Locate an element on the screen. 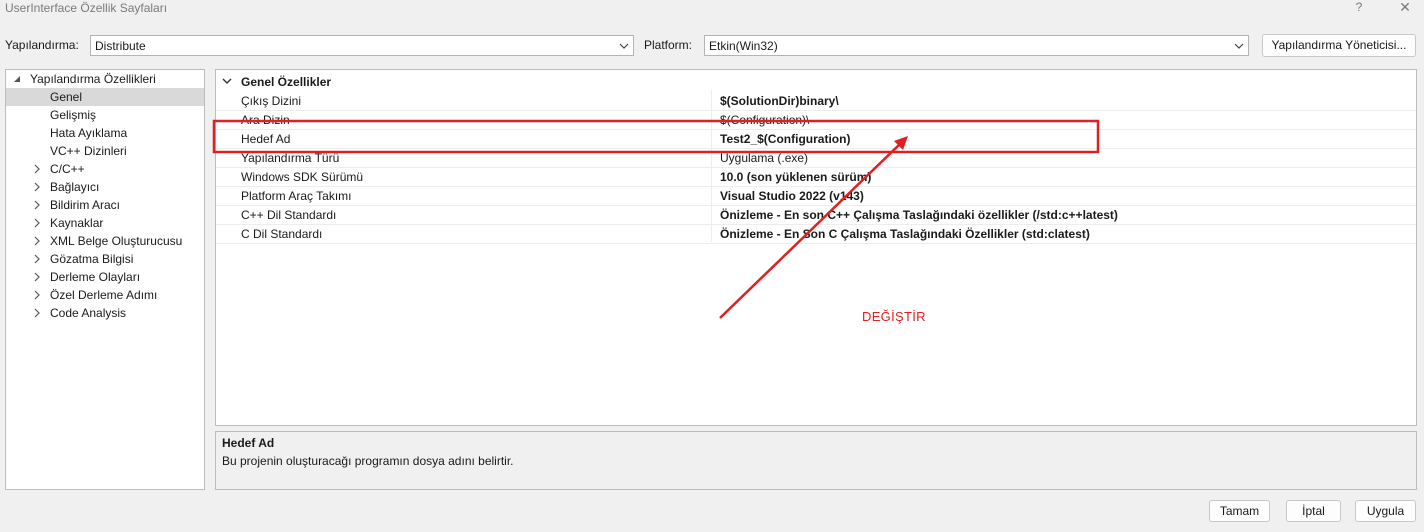 This screenshot has width=1424, height=532. section-header: Genel Özellikler is located at coordinates (816, 81).